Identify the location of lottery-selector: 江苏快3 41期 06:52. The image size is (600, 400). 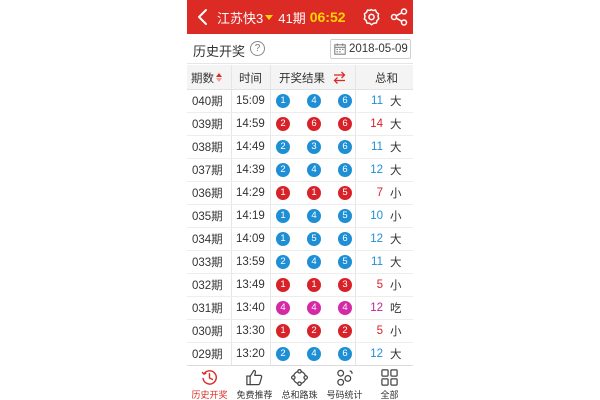
(281, 17).